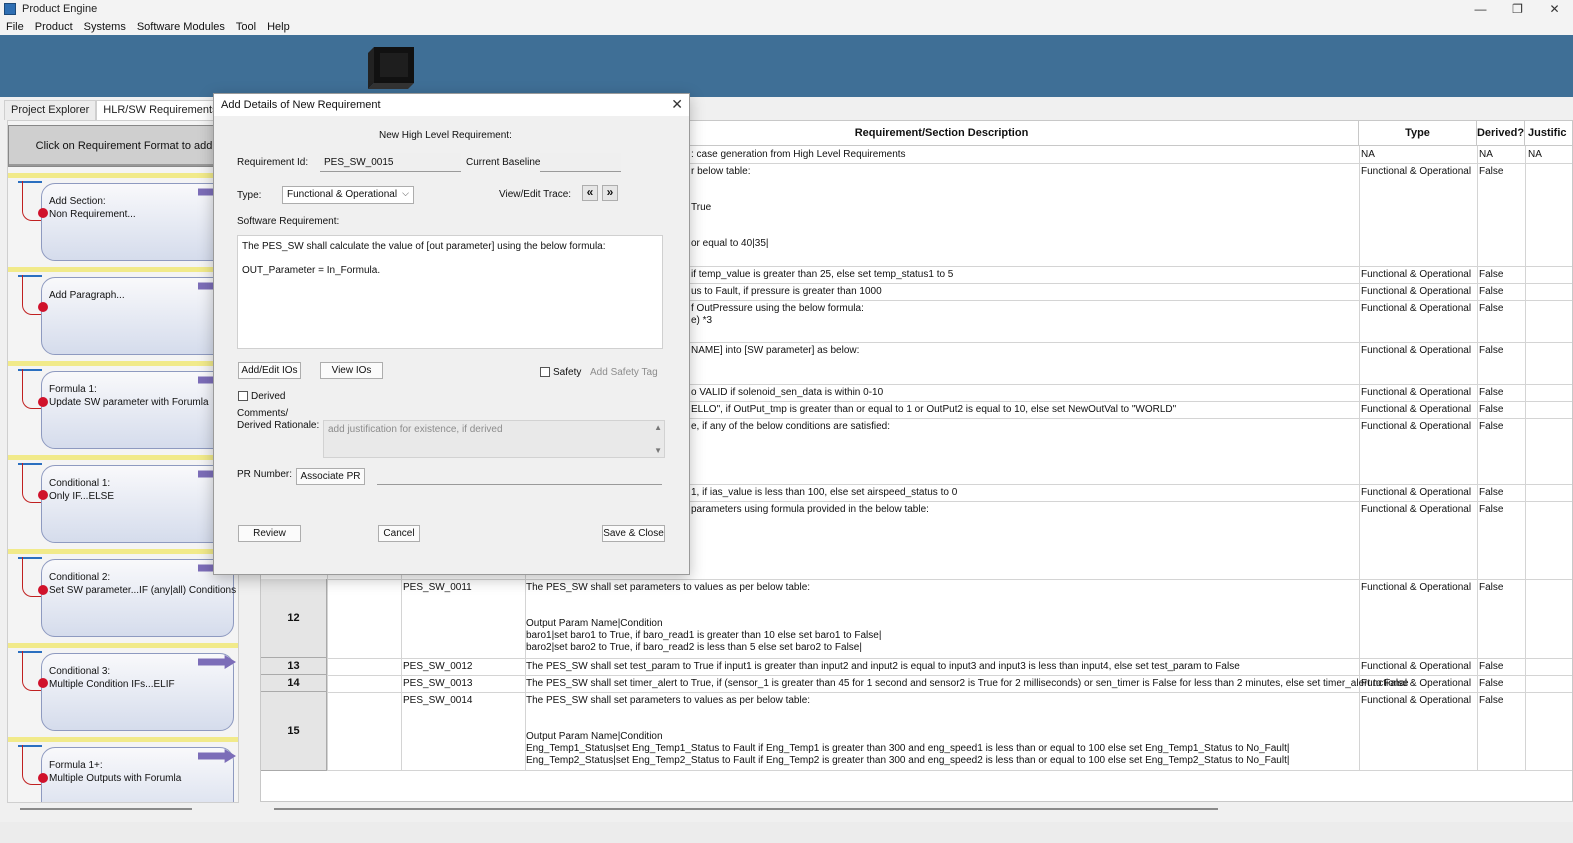 This screenshot has height=843, width=1573. I want to click on associate-pr-button: Associate PR, so click(330, 476).